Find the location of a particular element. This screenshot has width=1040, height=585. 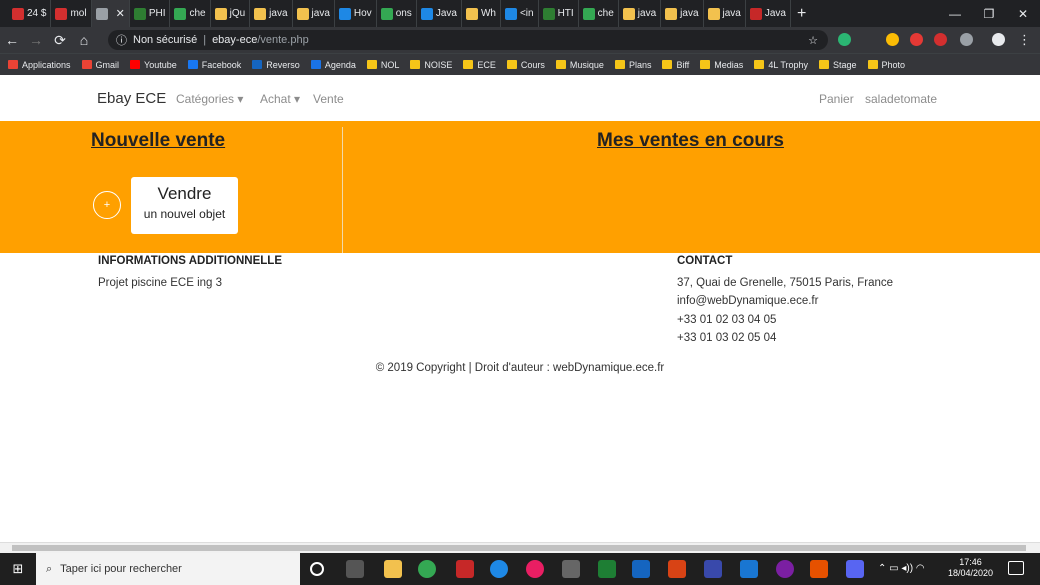

cortana-icon is located at coordinates (317, 569).